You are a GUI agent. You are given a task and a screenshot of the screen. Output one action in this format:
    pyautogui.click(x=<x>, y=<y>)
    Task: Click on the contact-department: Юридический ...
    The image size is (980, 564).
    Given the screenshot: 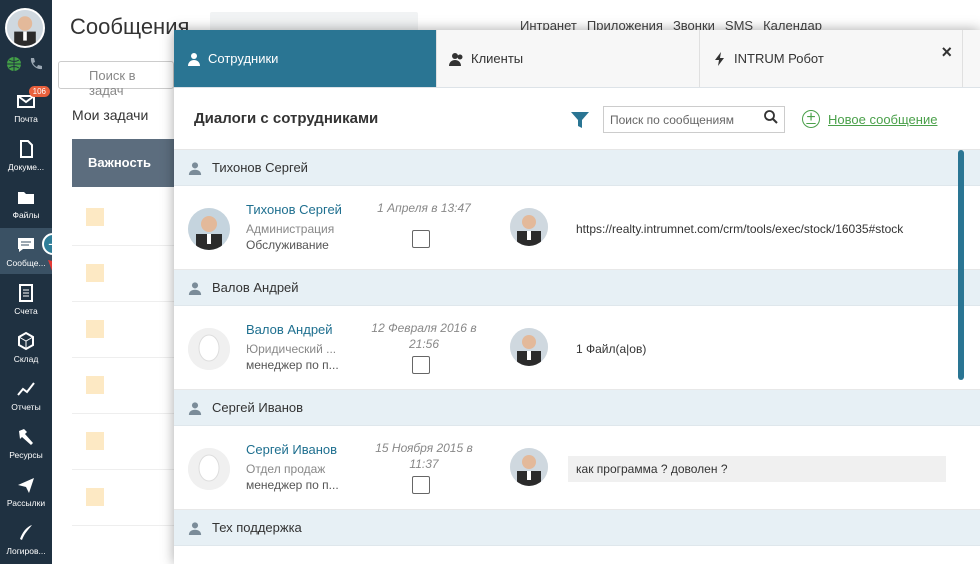 What is the action you would take?
    pyautogui.click(x=291, y=349)
    